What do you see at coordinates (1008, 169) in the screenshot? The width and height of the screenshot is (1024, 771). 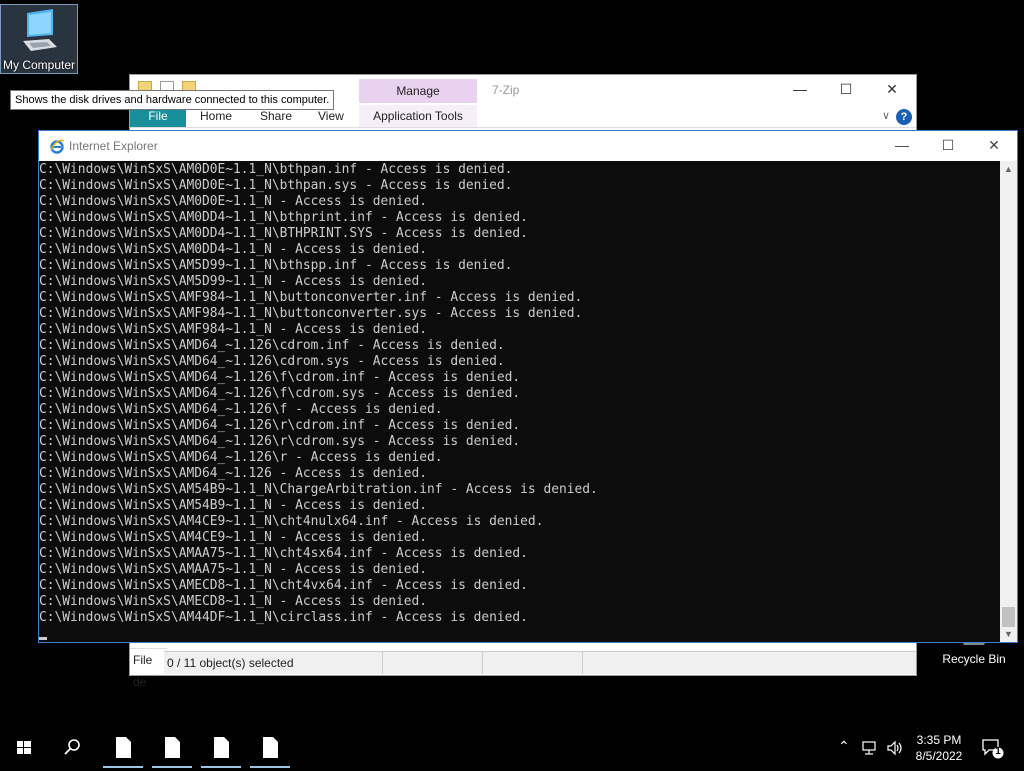 I see `scroll-up-icon: ▲` at bounding box center [1008, 169].